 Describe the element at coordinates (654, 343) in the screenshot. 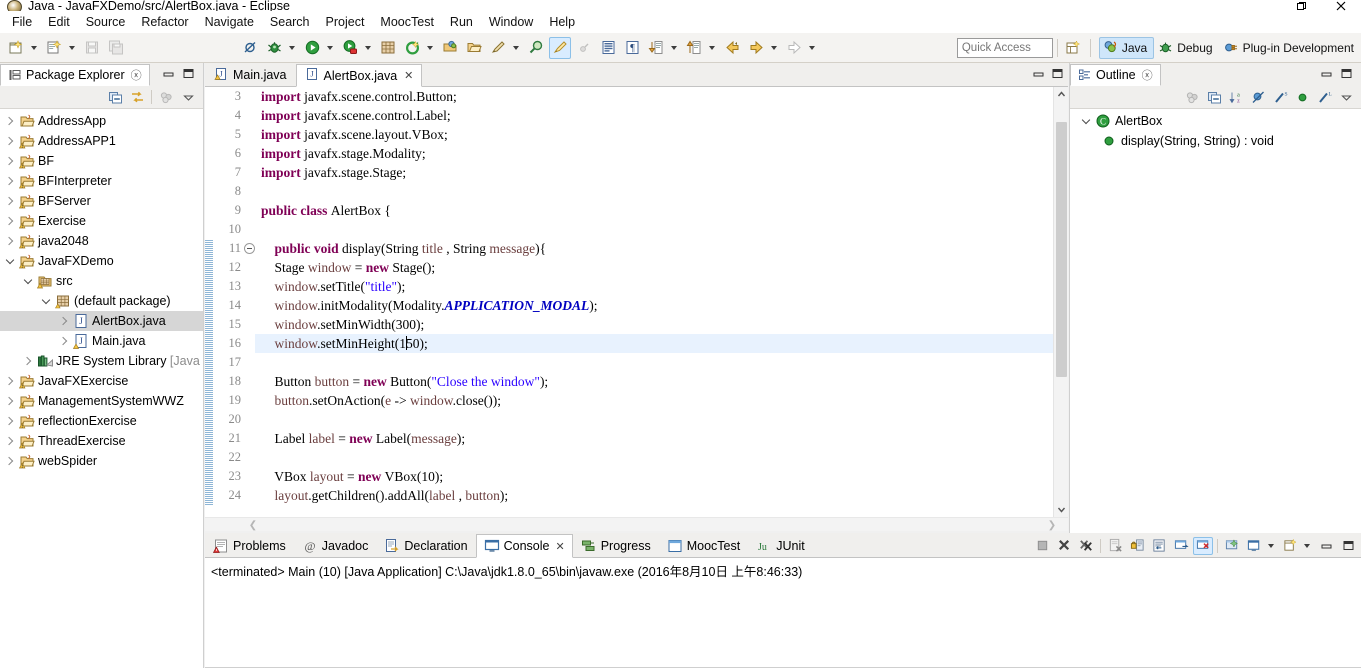

I see `code-line: window.setMinHeight(150);` at that location.